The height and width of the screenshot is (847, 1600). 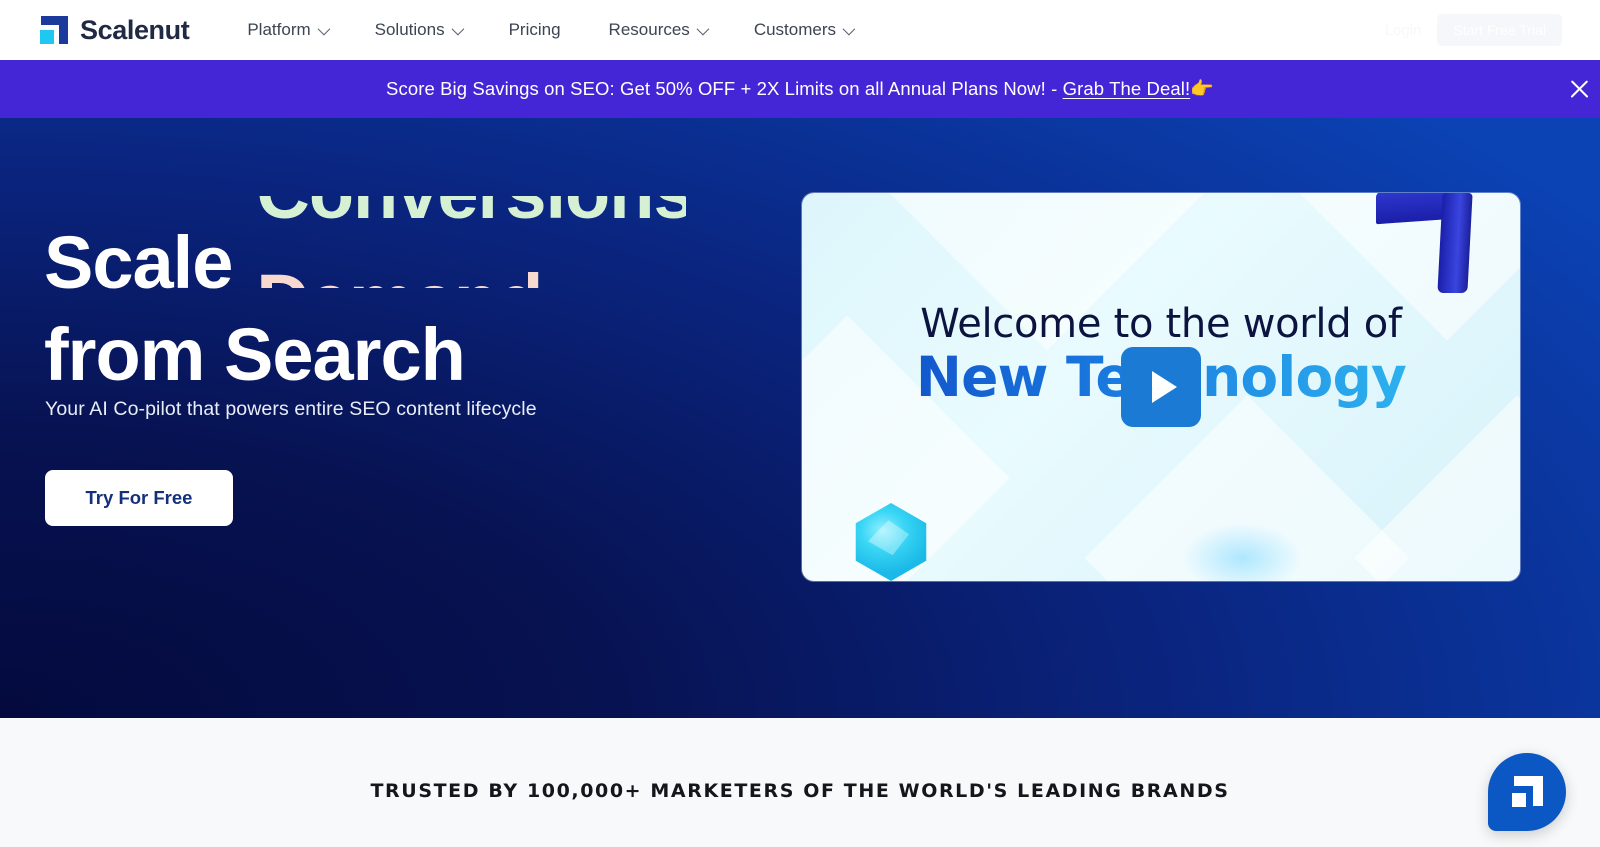 I want to click on nav-item-customers: Customers, so click(x=803, y=30).